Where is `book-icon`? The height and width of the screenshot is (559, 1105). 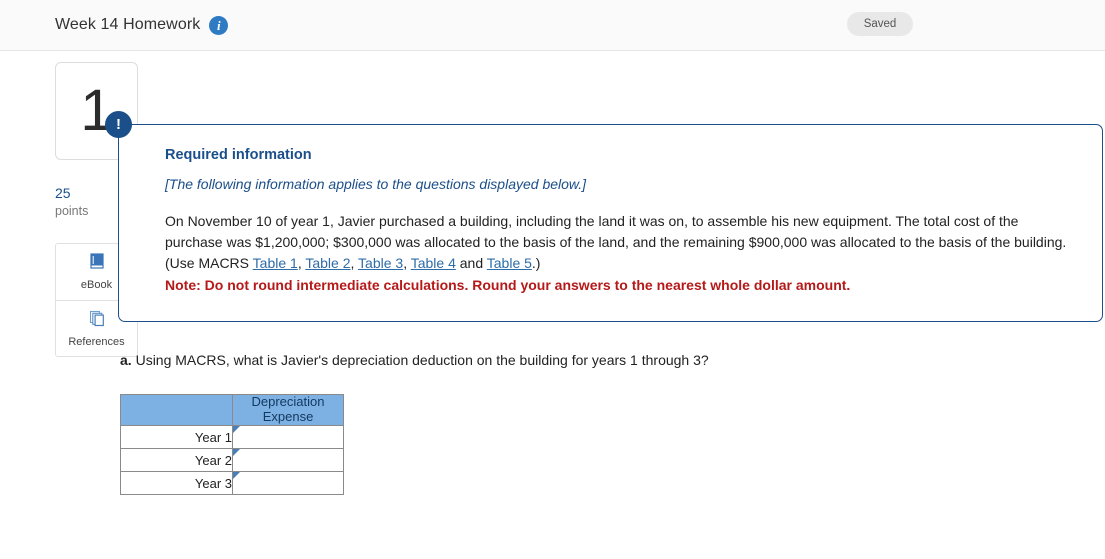 book-icon is located at coordinates (97, 263).